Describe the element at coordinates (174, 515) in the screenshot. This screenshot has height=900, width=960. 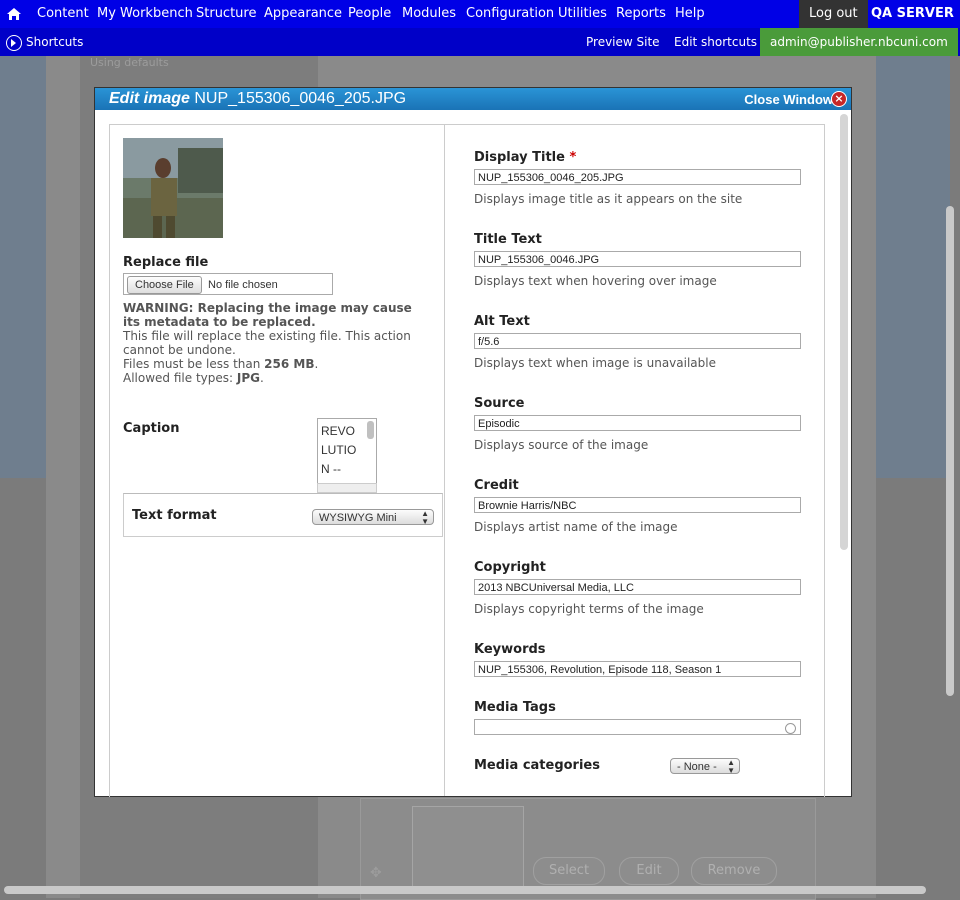
I see `text-format-label: Text format` at that location.